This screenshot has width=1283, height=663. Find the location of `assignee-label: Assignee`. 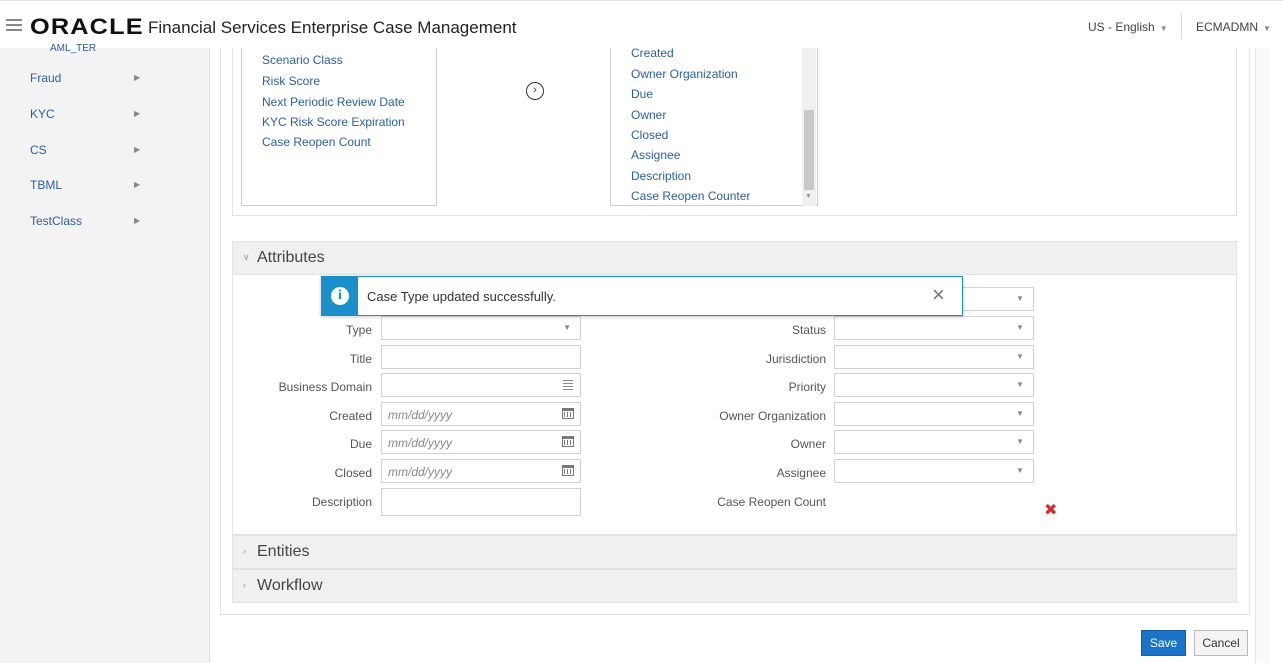

assignee-label: Assignee is located at coordinates (801, 473).